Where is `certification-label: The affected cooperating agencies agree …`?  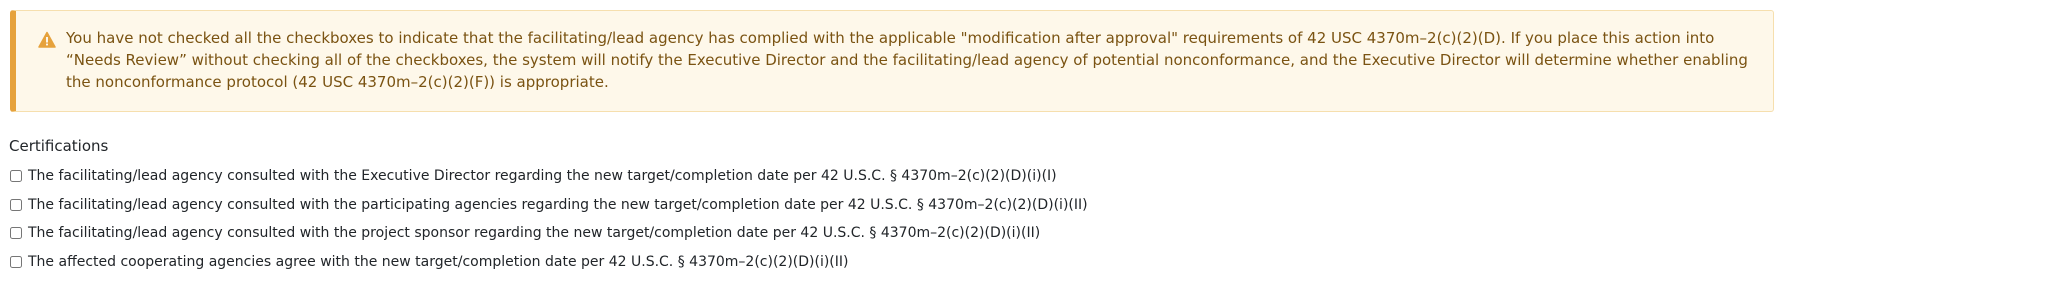 certification-label: The affected cooperating agencies agree … is located at coordinates (438, 262).